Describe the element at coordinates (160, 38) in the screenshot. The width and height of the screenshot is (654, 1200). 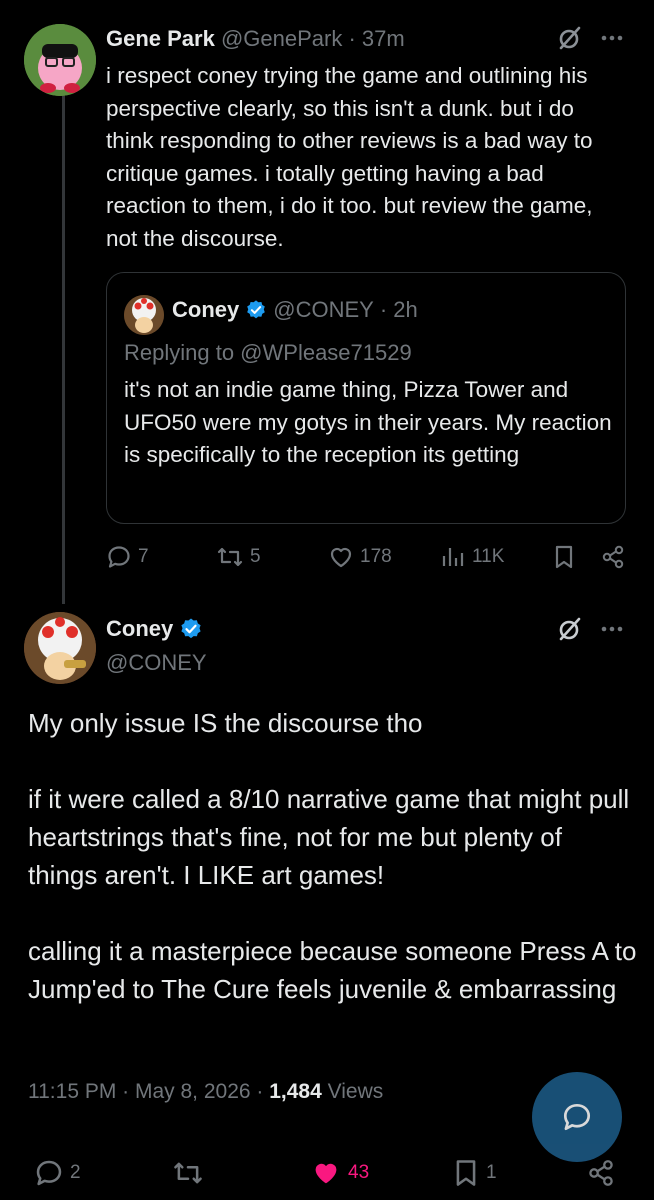
I see `display-name: Gene Park` at that location.